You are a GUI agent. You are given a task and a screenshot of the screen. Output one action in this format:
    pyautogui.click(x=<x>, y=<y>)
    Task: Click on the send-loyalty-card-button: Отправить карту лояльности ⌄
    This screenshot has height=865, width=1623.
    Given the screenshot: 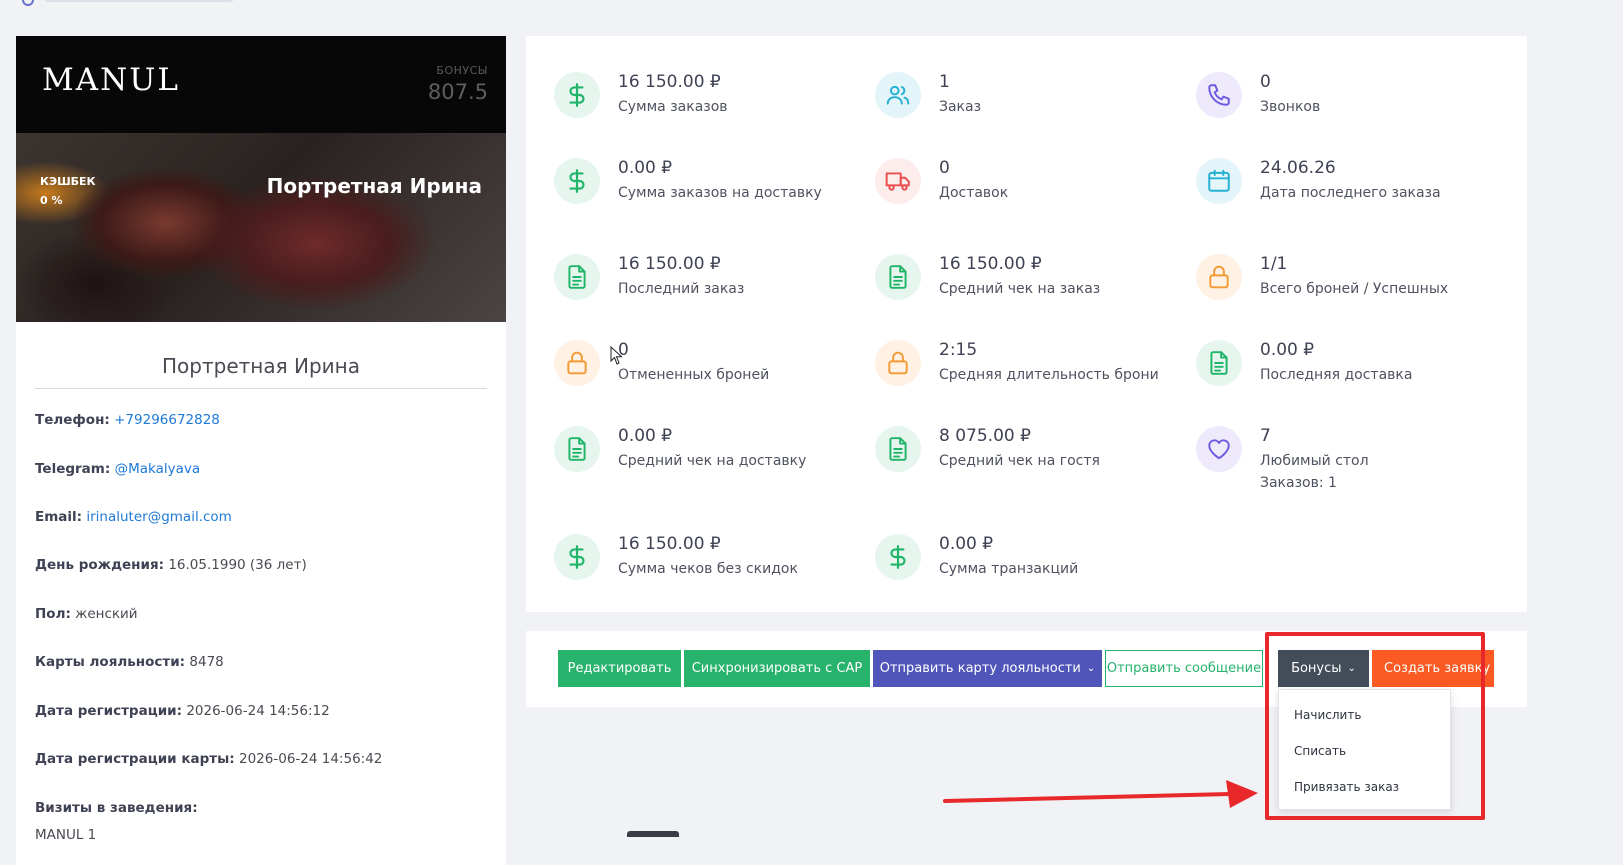 What is the action you would take?
    pyautogui.click(x=987, y=668)
    